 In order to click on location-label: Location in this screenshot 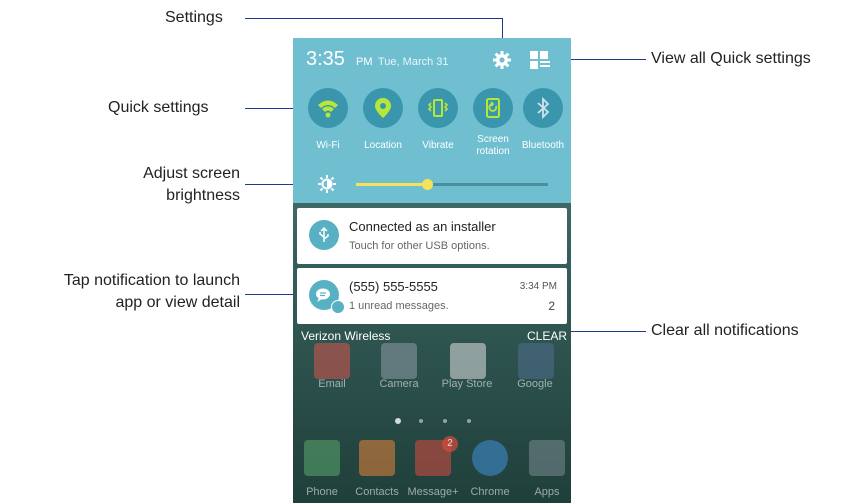, I will do `click(383, 145)`.